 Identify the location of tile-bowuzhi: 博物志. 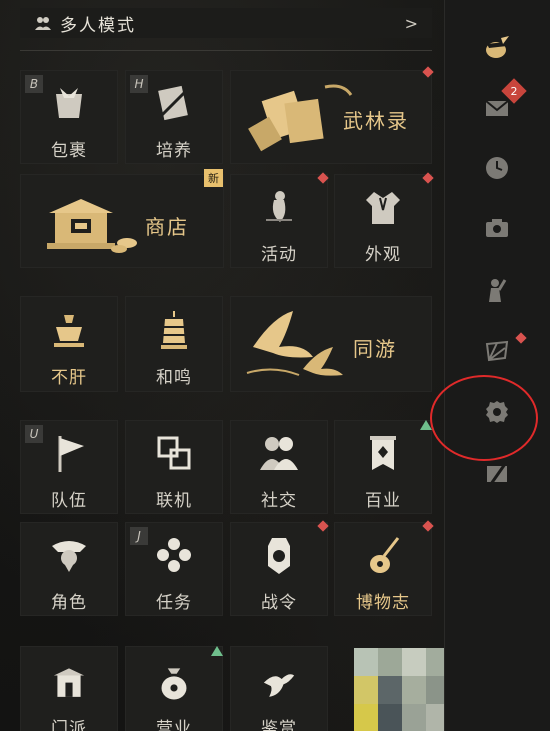
(383, 569).